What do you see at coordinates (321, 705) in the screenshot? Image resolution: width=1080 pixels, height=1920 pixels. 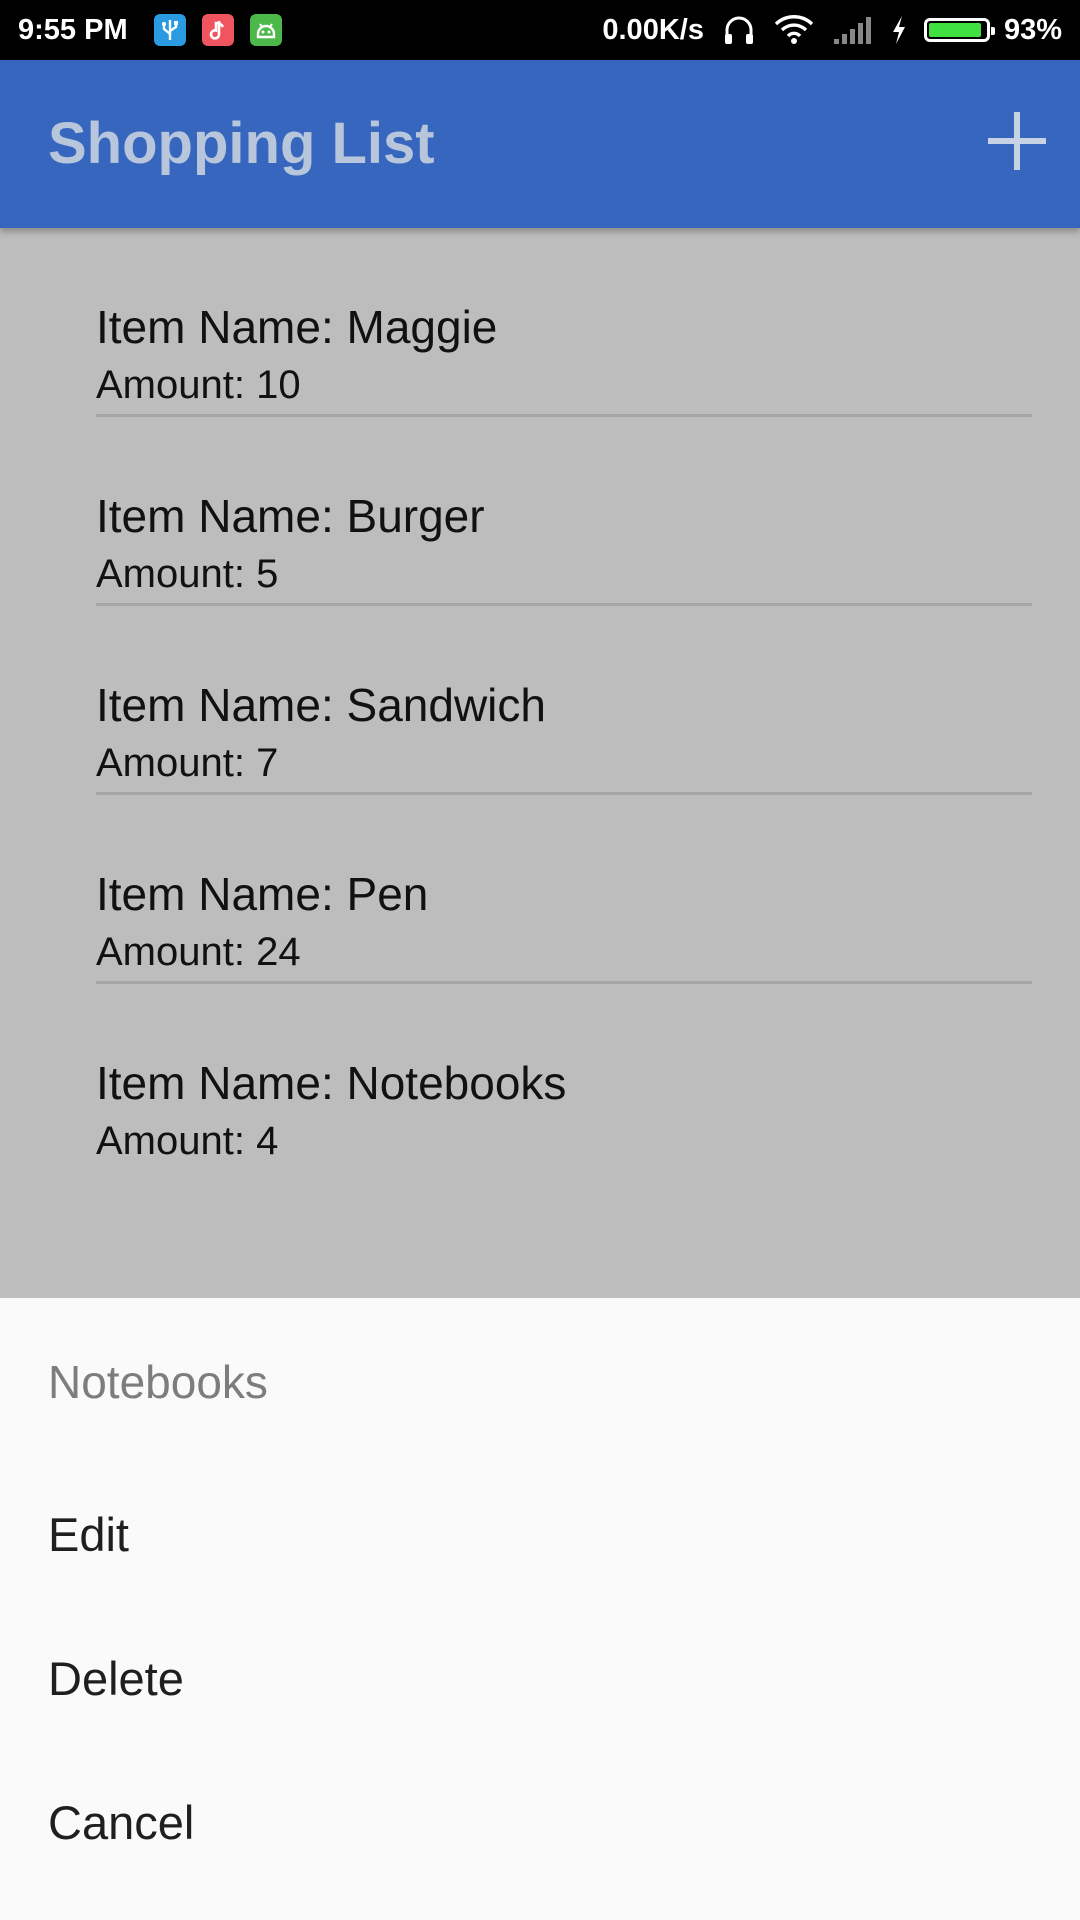 I see `item-name: Item Name: Sandwich` at bounding box center [321, 705].